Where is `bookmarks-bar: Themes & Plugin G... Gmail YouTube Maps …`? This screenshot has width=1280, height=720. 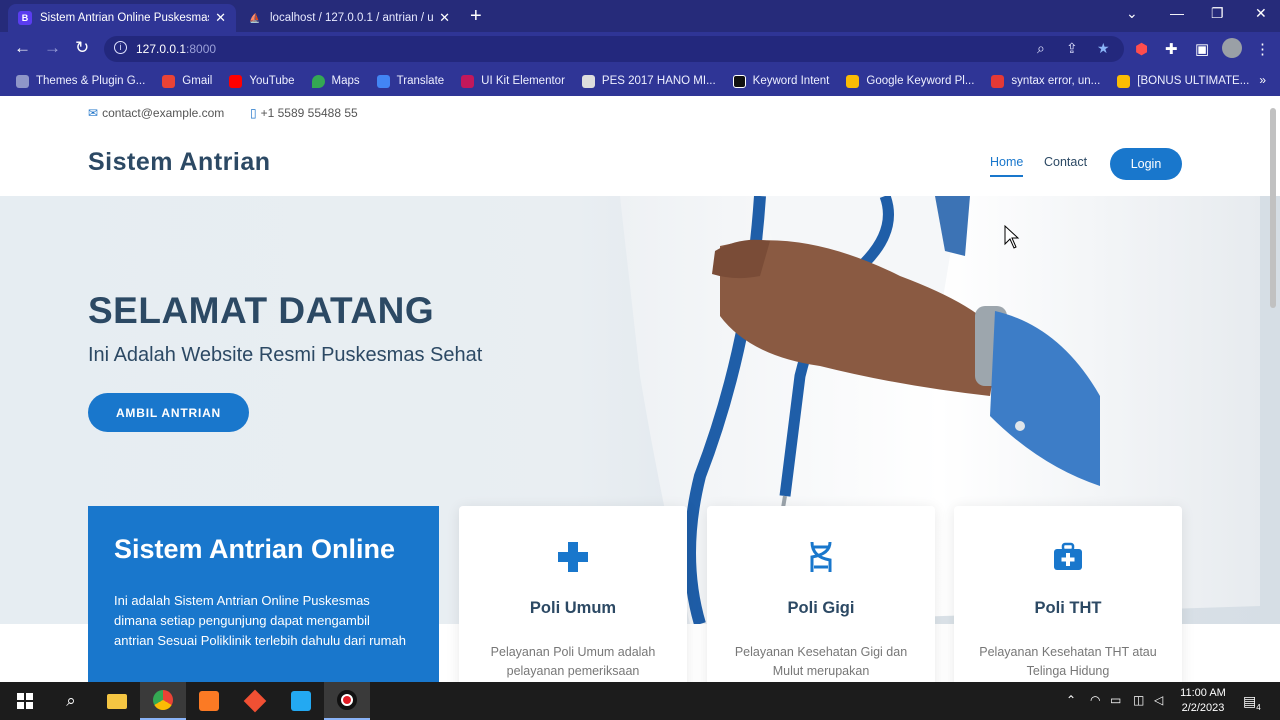
bookmarks-bar: Themes & Plugin G... Gmail YouTube Maps … is located at coordinates (640, 81).